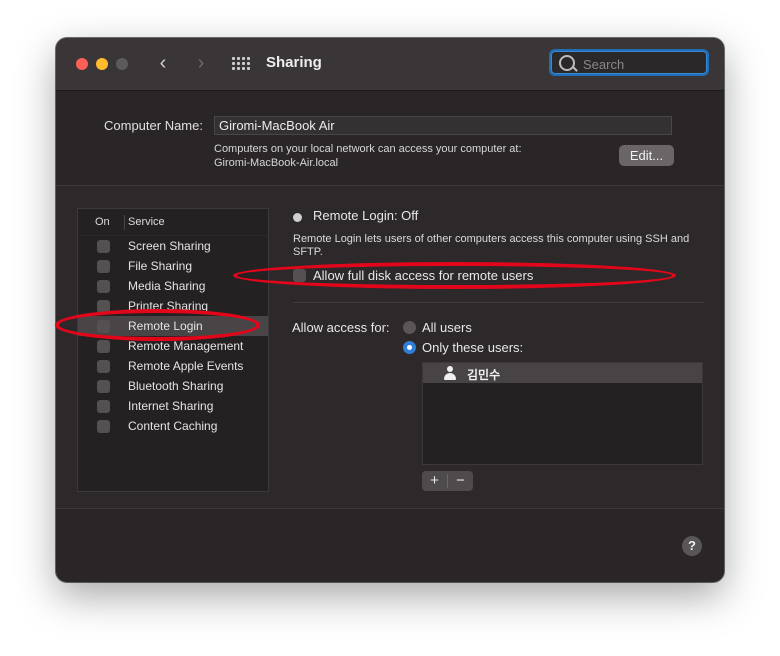 Image resolution: width=780 pixels, height=656 pixels. What do you see at coordinates (366, 215) in the screenshot?
I see `remote-login-status: Remote Login: Off` at bounding box center [366, 215].